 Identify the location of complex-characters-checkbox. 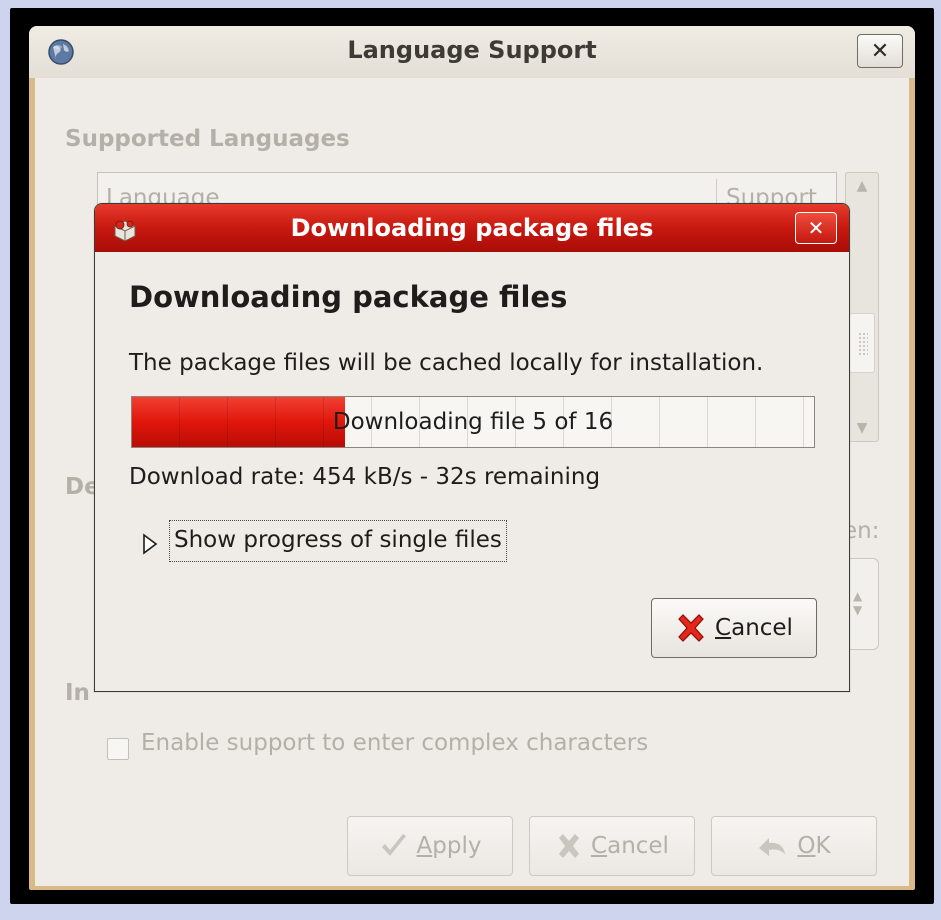
(118, 749).